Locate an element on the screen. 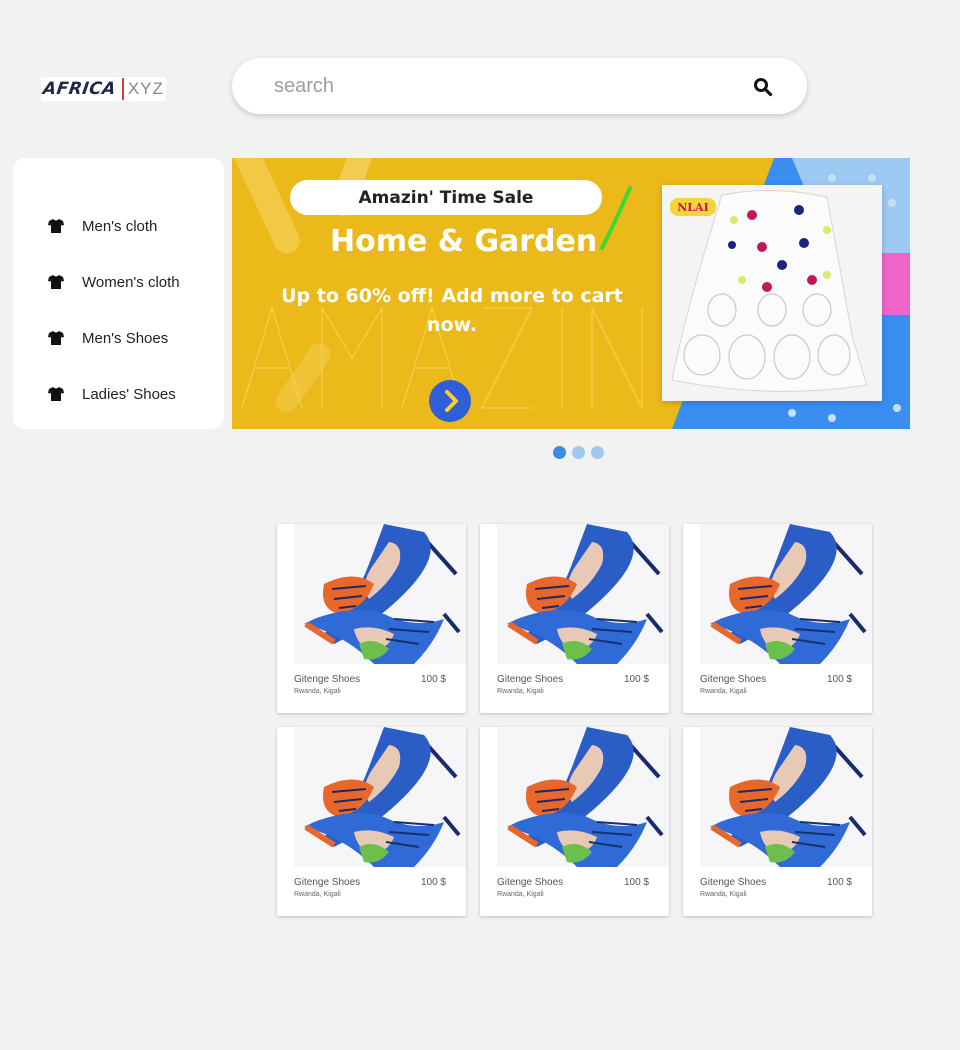  sidebar-item-label: Men's cloth is located at coordinates (120, 226).